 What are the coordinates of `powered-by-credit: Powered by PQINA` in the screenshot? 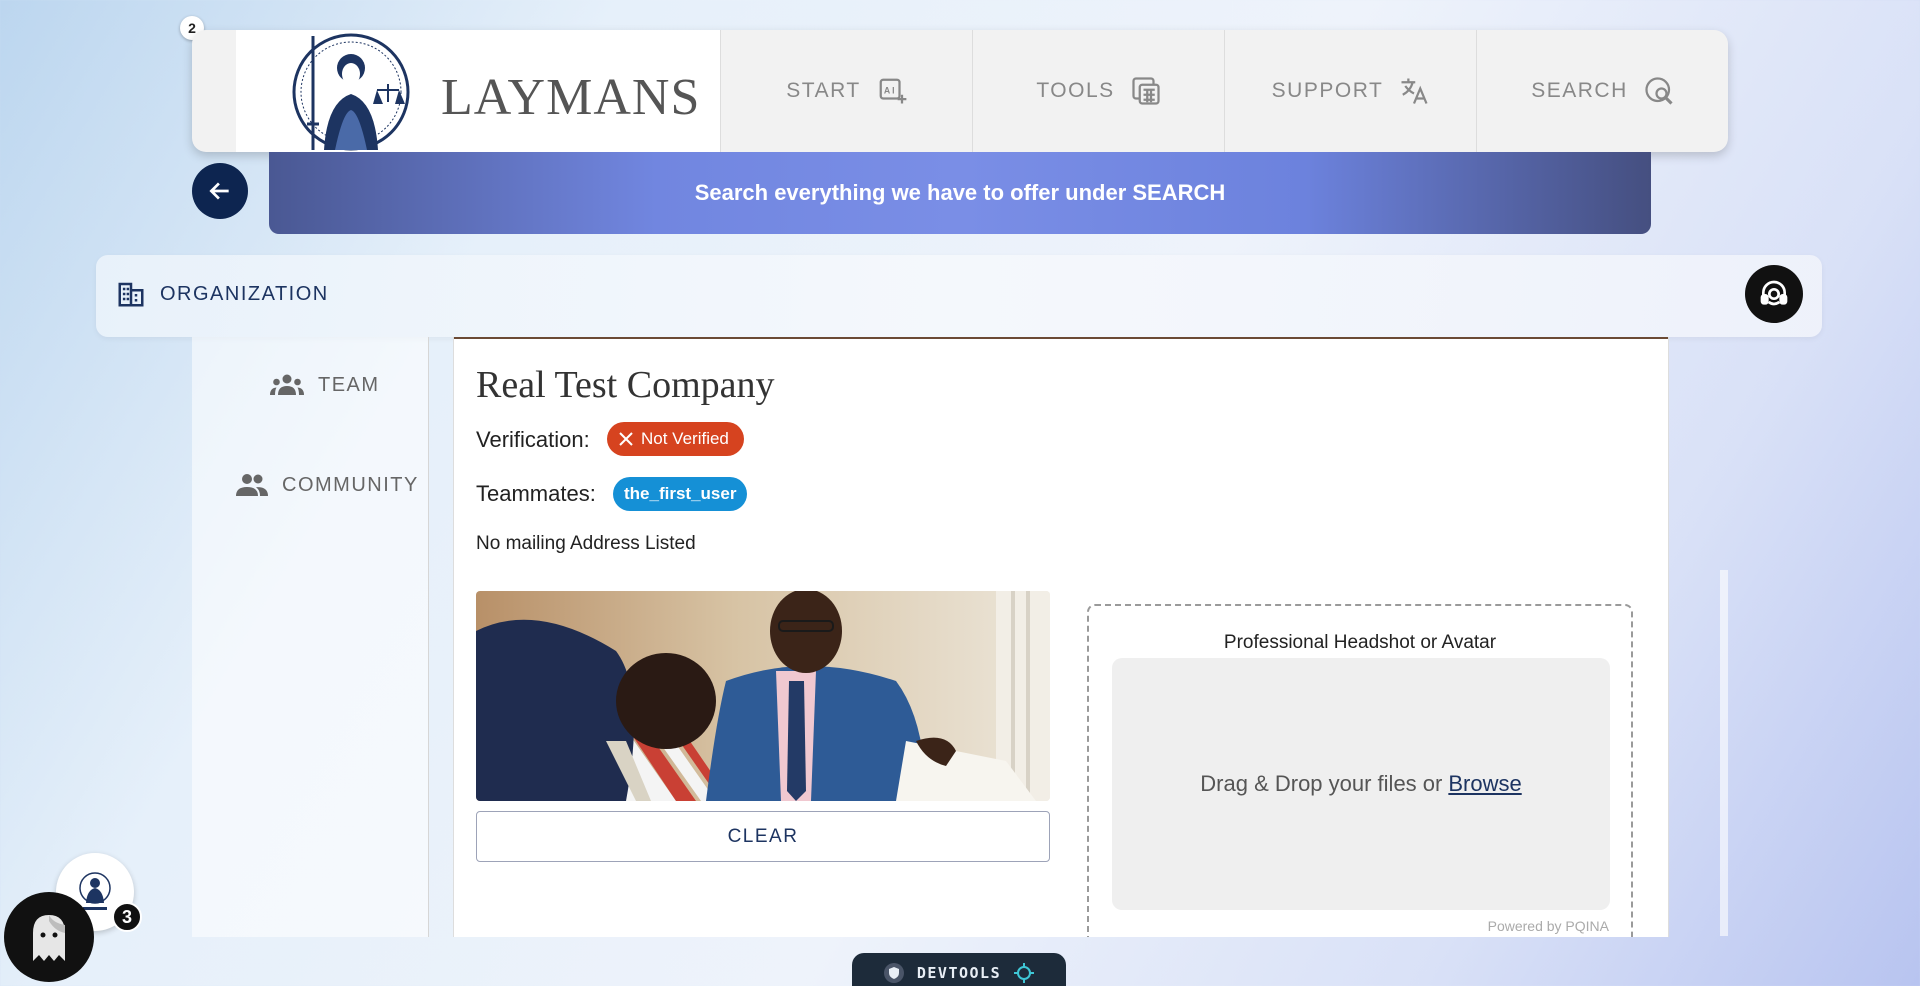 It's located at (1548, 926).